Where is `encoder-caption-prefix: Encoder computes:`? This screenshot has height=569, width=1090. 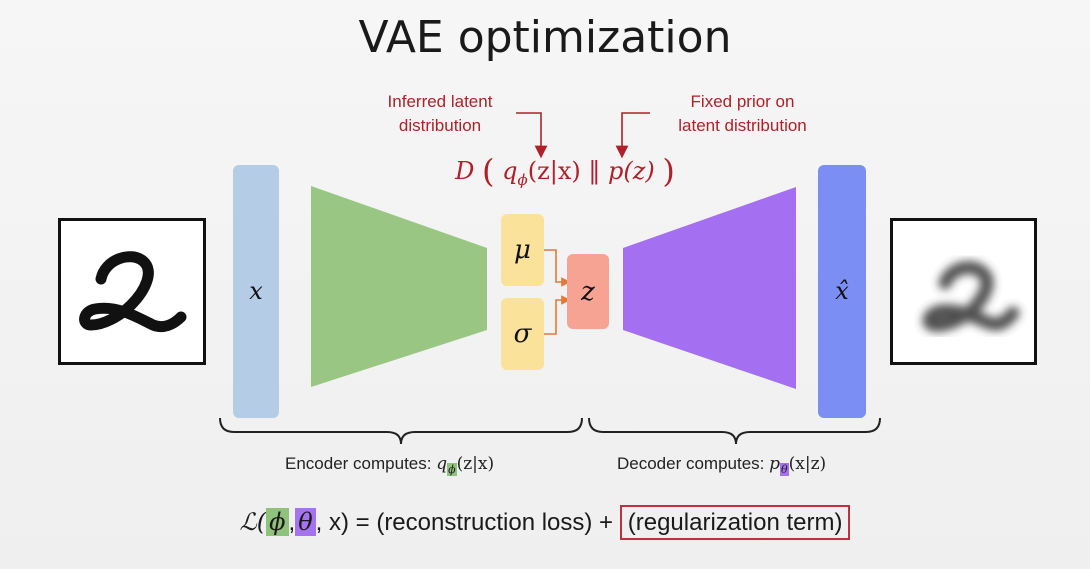 encoder-caption-prefix: Encoder computes: is located at coordinates (358, 463).